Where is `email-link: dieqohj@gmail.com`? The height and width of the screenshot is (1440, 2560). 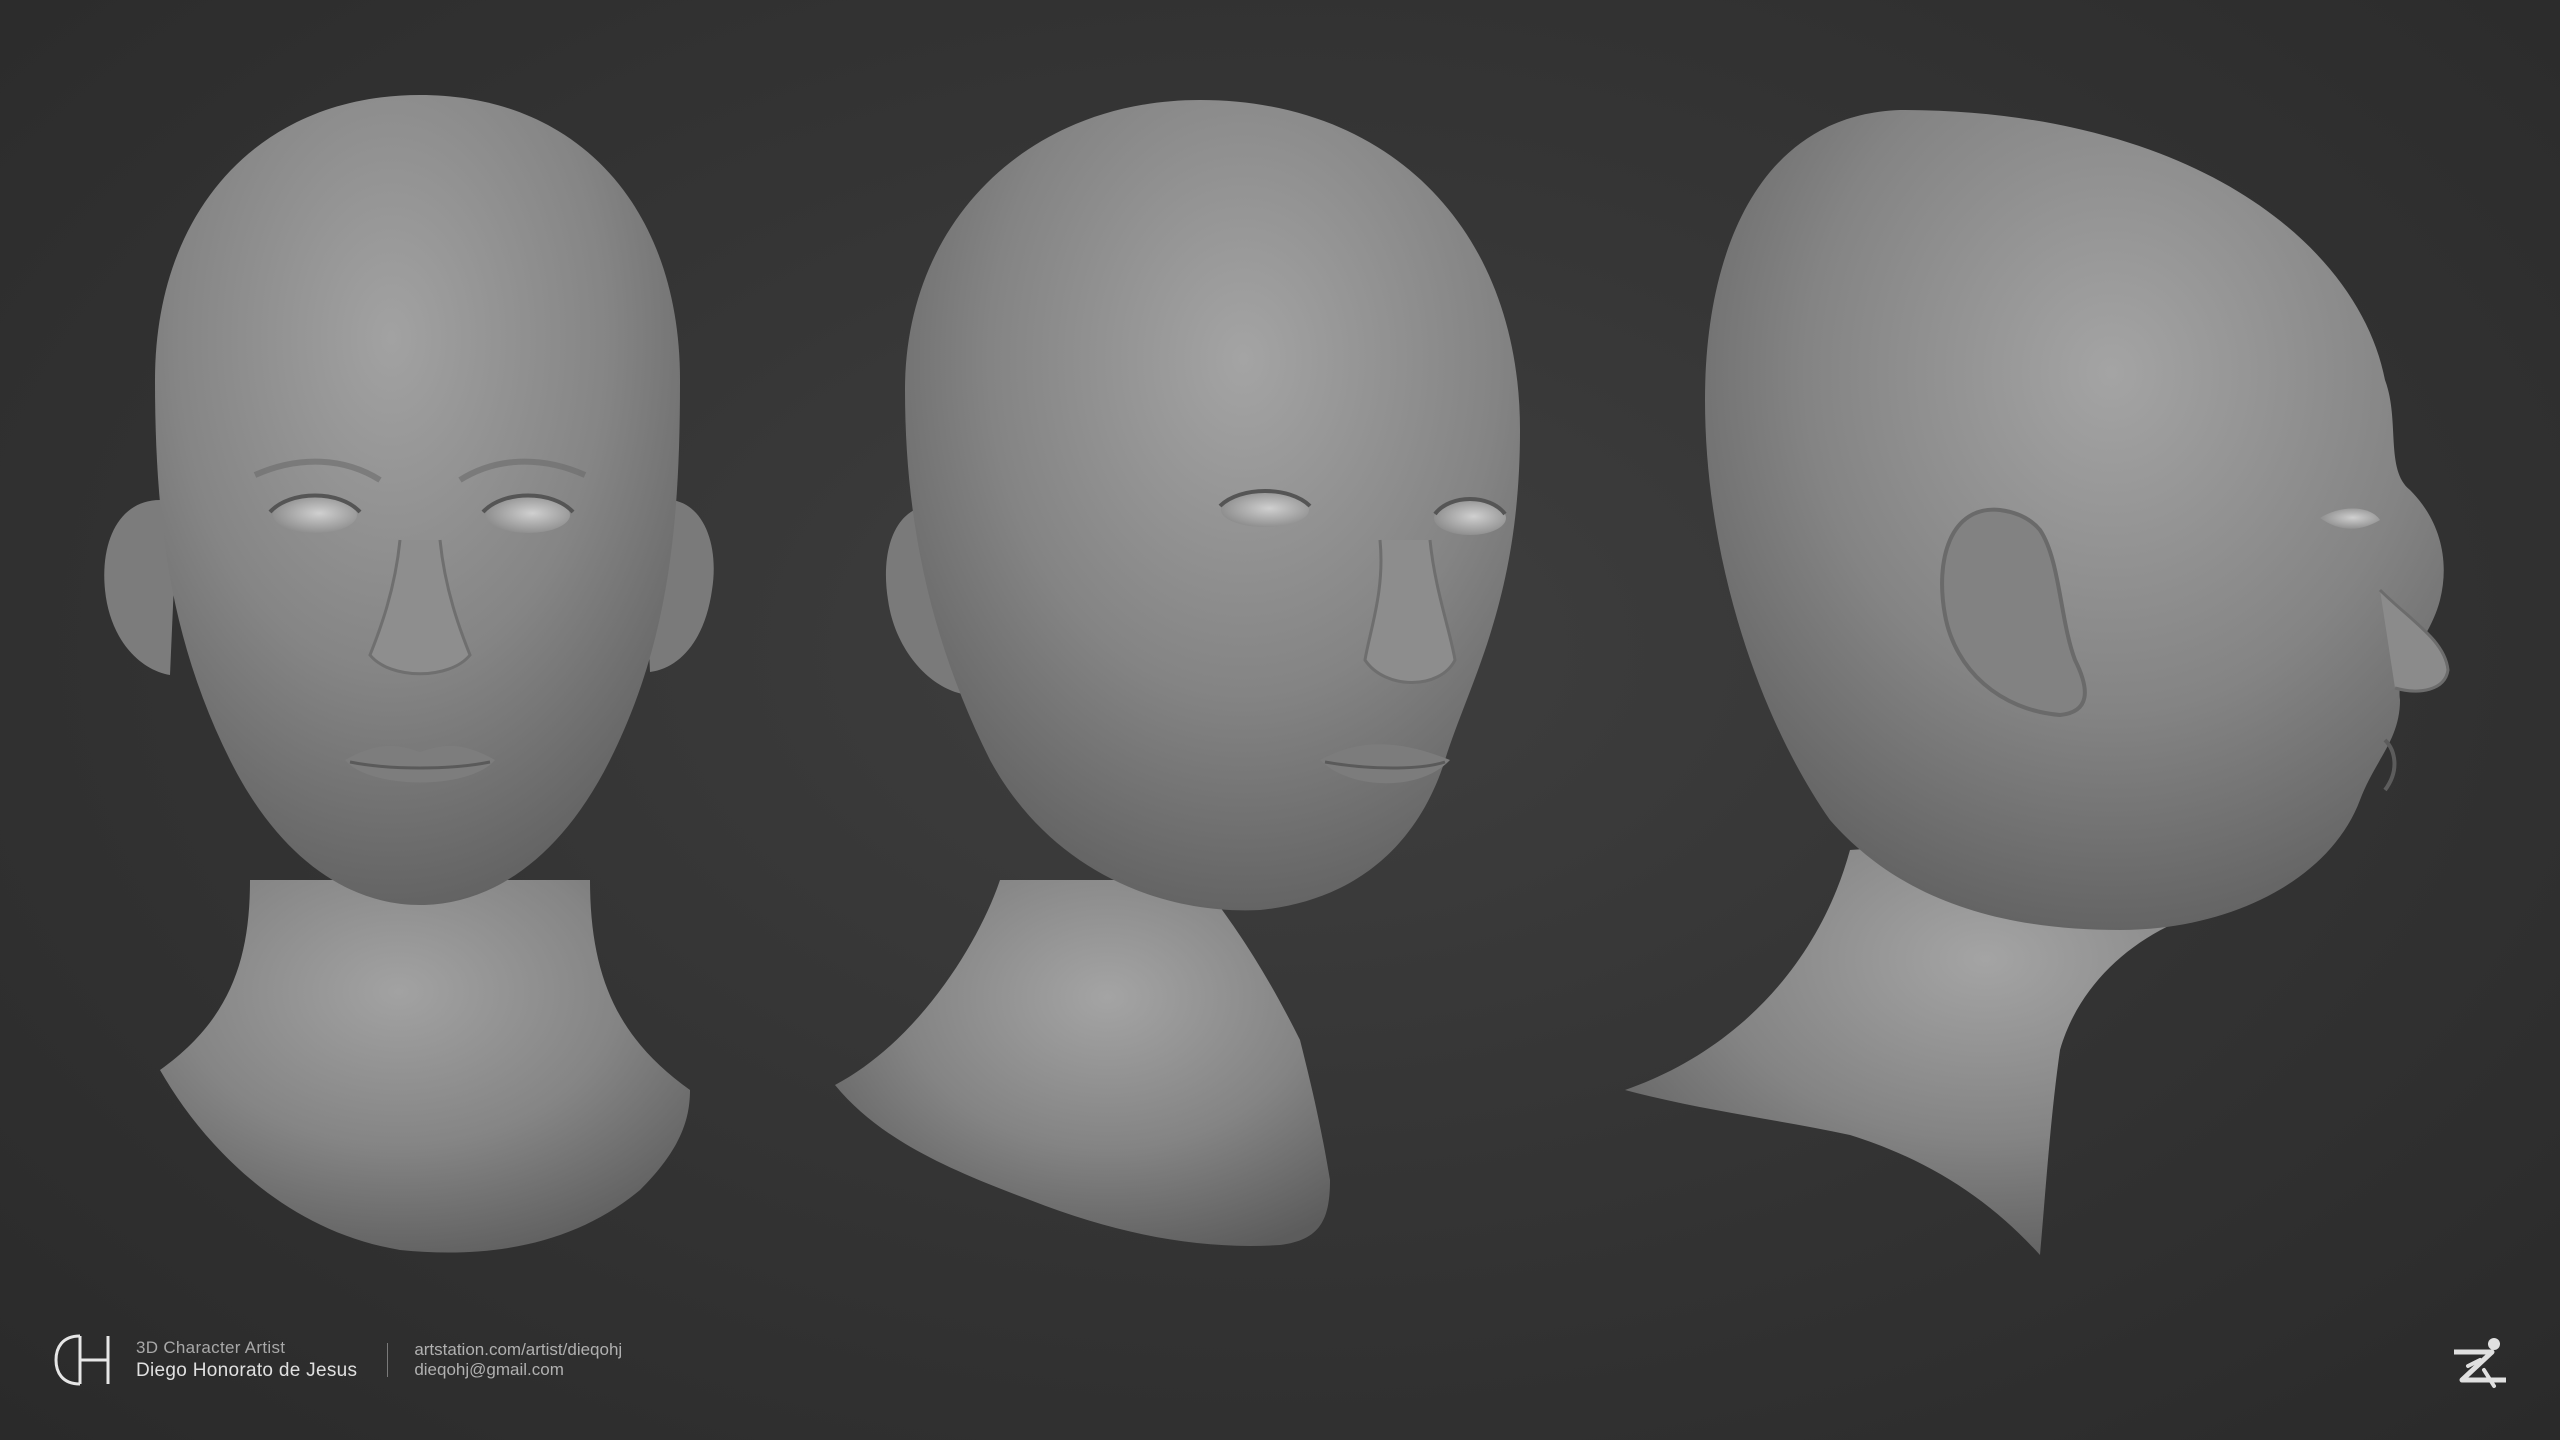 email-link: dieqohj@gmail.com is located at coordinates (518, 1370).